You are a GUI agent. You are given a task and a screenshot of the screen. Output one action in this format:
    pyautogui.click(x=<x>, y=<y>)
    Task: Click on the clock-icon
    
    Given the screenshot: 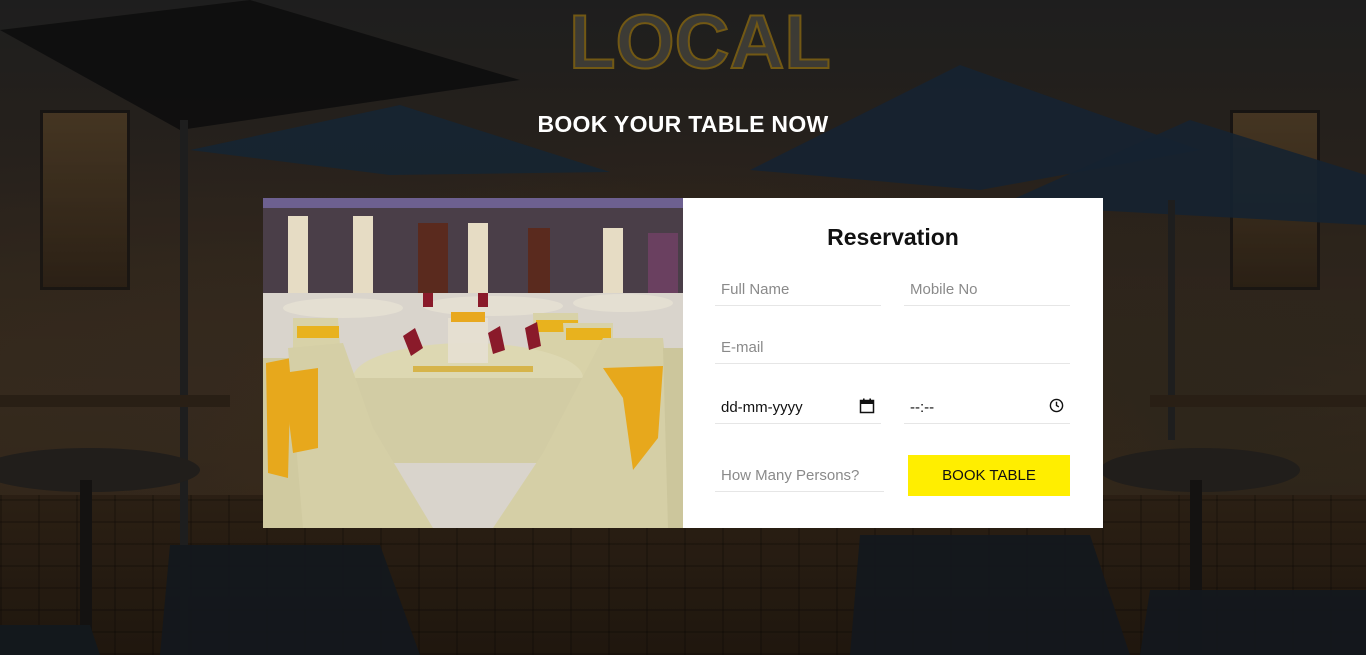 What is the action you would take?
    pyautogui.click(x=1056, y=407)
    